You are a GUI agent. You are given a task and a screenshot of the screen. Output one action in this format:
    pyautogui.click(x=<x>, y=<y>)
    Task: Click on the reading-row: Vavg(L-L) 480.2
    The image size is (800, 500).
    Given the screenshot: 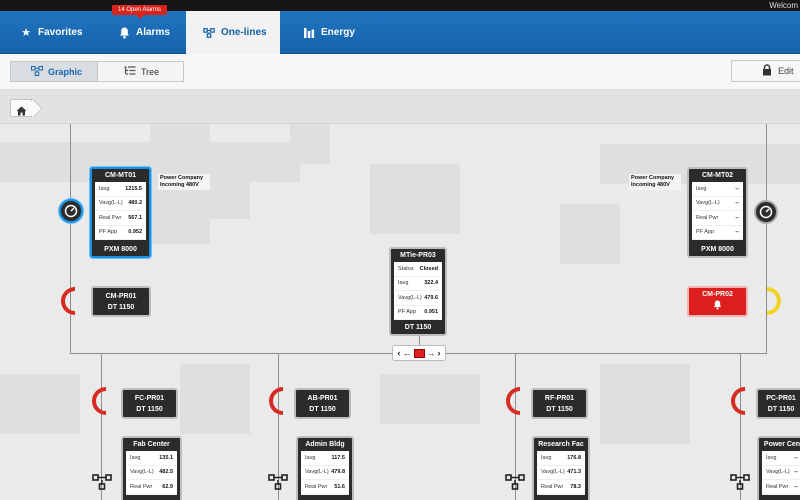 What is the action you would take?
    pyautogui.click(x=120, y=204)
    